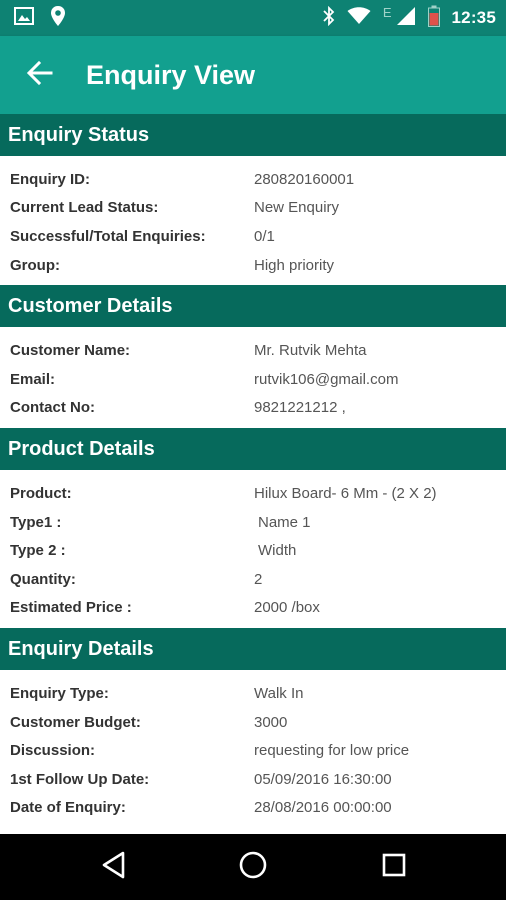 This screenshot has height=900, width=506. What do you see at coordinates (253, 236) in the screenshot?
I see `detail-row-successful-total: Successful/Total Enquiries: 0/1` at bounding box center [253, 236].